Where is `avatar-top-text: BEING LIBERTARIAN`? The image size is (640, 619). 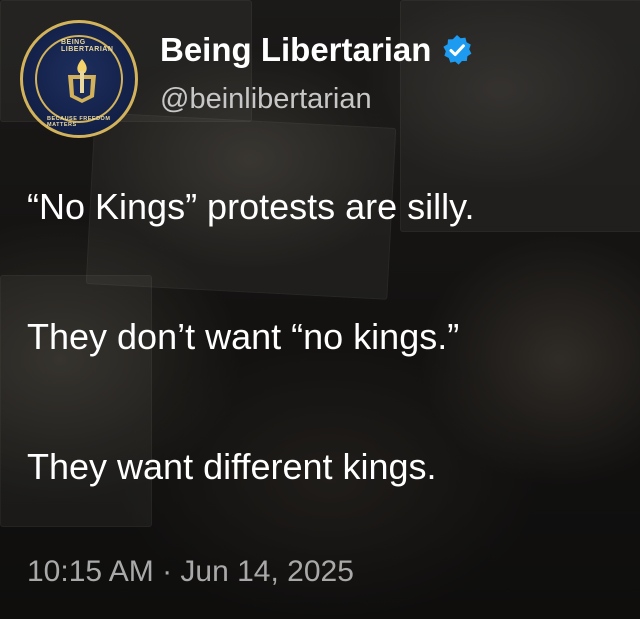 avatar-top-text: BEING LIBERTARIAN is located at coordinates (87, 46).